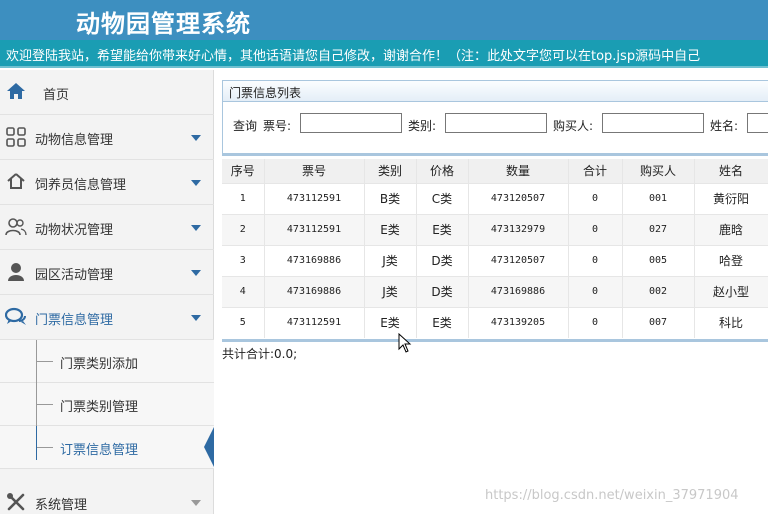 The width and height of the screenshot is (768, 514). I want to click on column-header: 票号, so click(314, 171).